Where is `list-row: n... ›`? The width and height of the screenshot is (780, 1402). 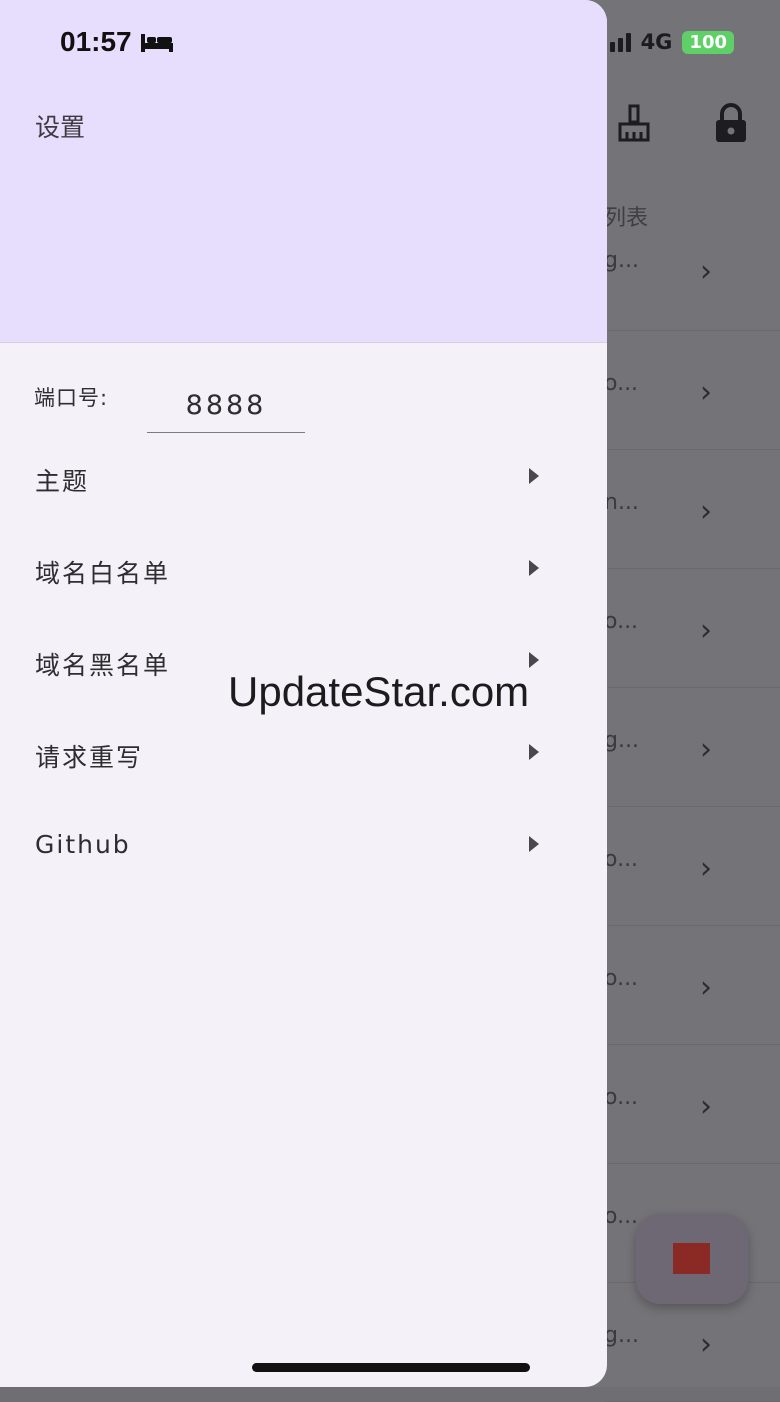 list-row: n... › is located at coordinates (692, 509).